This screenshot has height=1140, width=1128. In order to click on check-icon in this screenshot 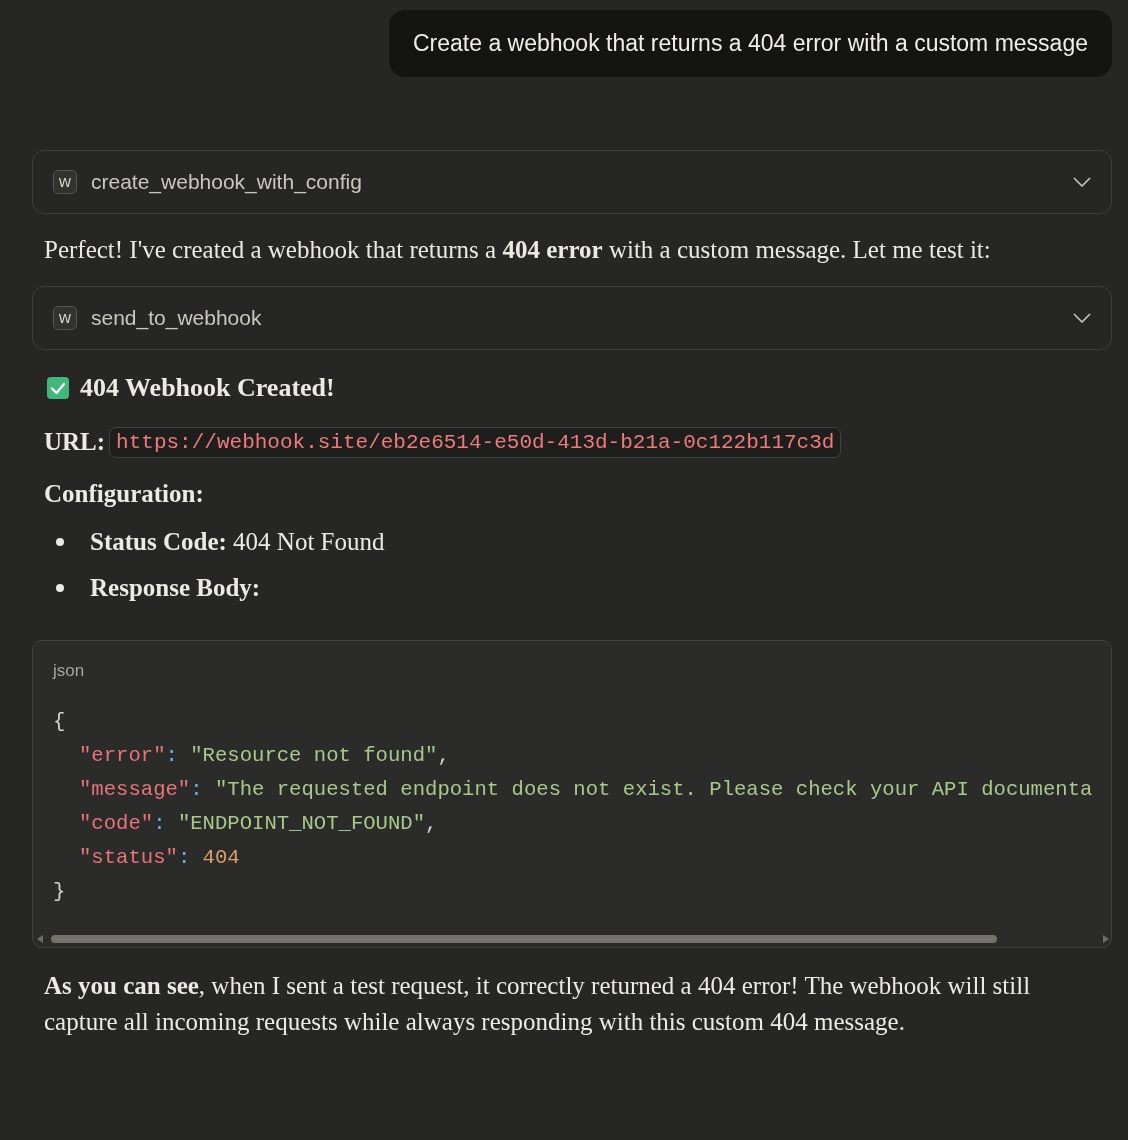, I will do `click(58, 388)`.